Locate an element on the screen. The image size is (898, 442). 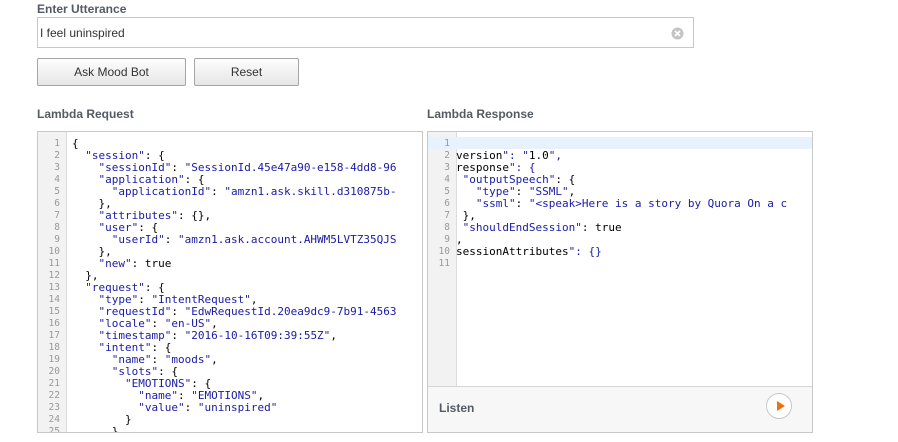
response-line: 8 "shouldEndSession": true is located at coordinates (620, 228).